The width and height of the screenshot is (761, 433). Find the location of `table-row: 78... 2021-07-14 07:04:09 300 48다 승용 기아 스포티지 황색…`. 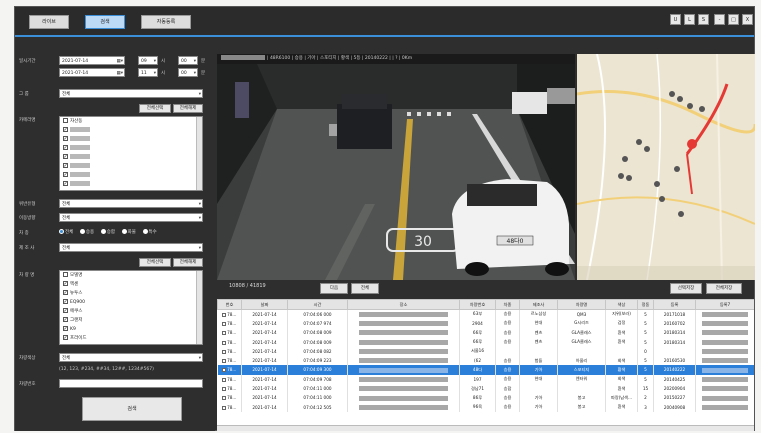

table-row: 78... 2021-07-14 07:04:09 300 48다 승용 기아 스포티지 황색… is located at coordinates (485, 370).